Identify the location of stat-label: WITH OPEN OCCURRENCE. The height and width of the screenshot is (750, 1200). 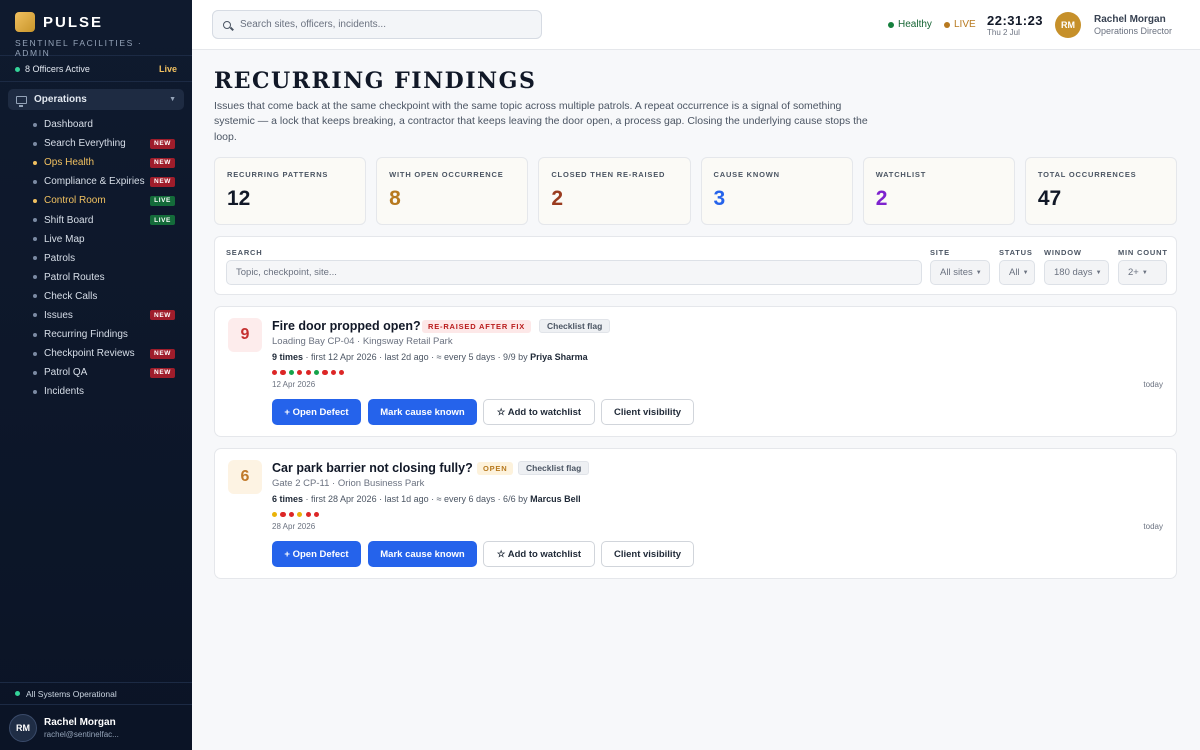
(446, 174).